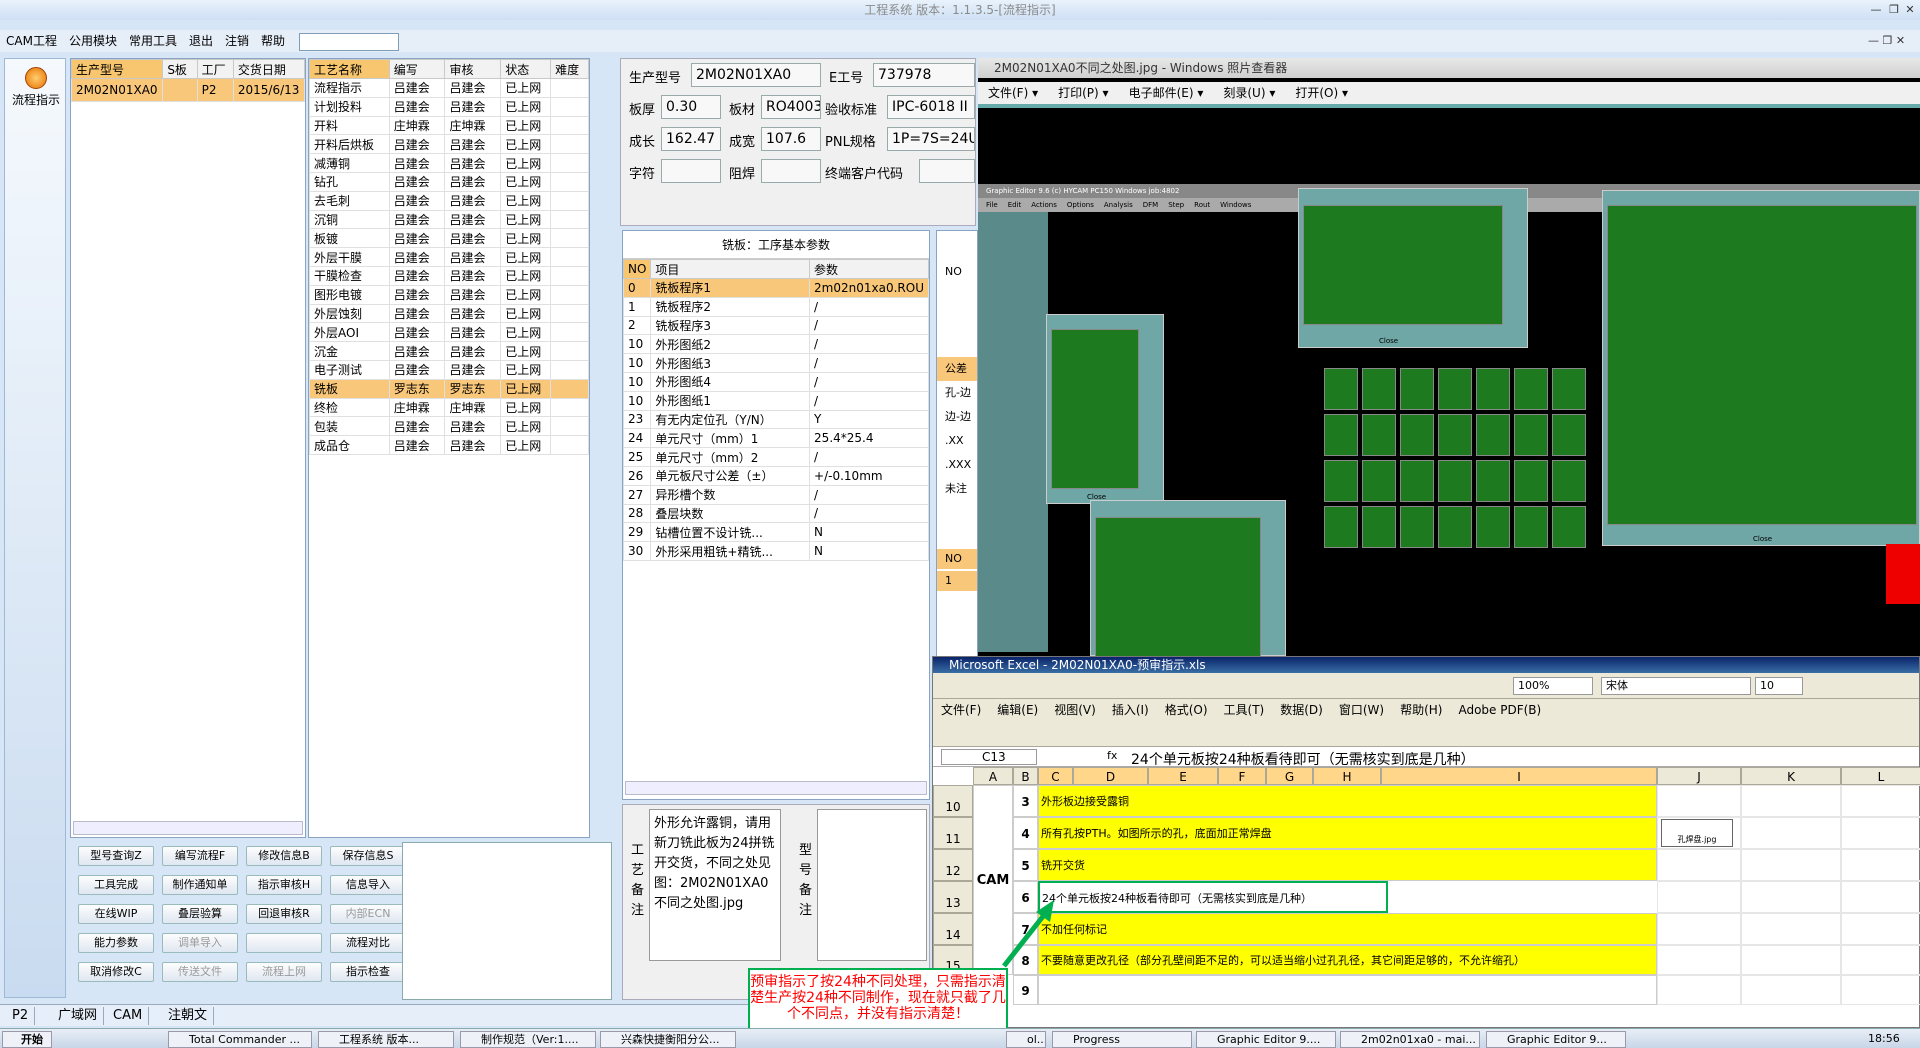  I want to click on action-button: 回退审核R, so click(284, 914).